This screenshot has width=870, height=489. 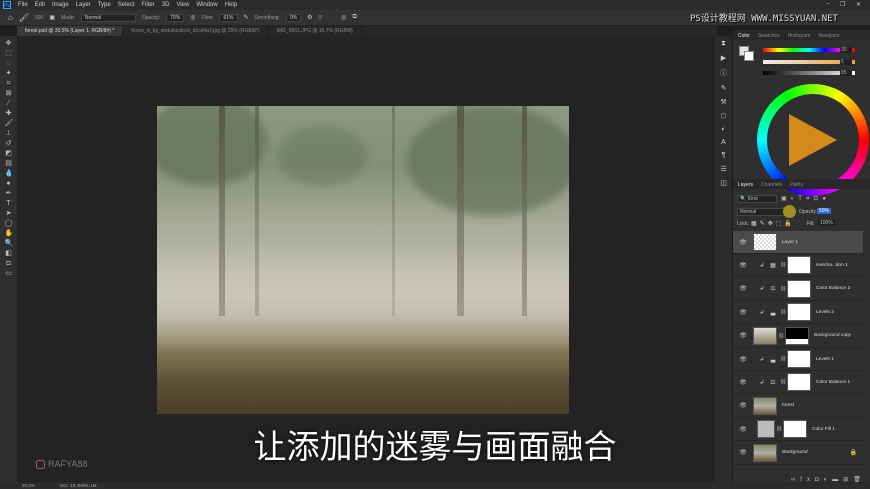 I want to click on layer-row: 👁 Background 🔒, so click(x=798, y=453).